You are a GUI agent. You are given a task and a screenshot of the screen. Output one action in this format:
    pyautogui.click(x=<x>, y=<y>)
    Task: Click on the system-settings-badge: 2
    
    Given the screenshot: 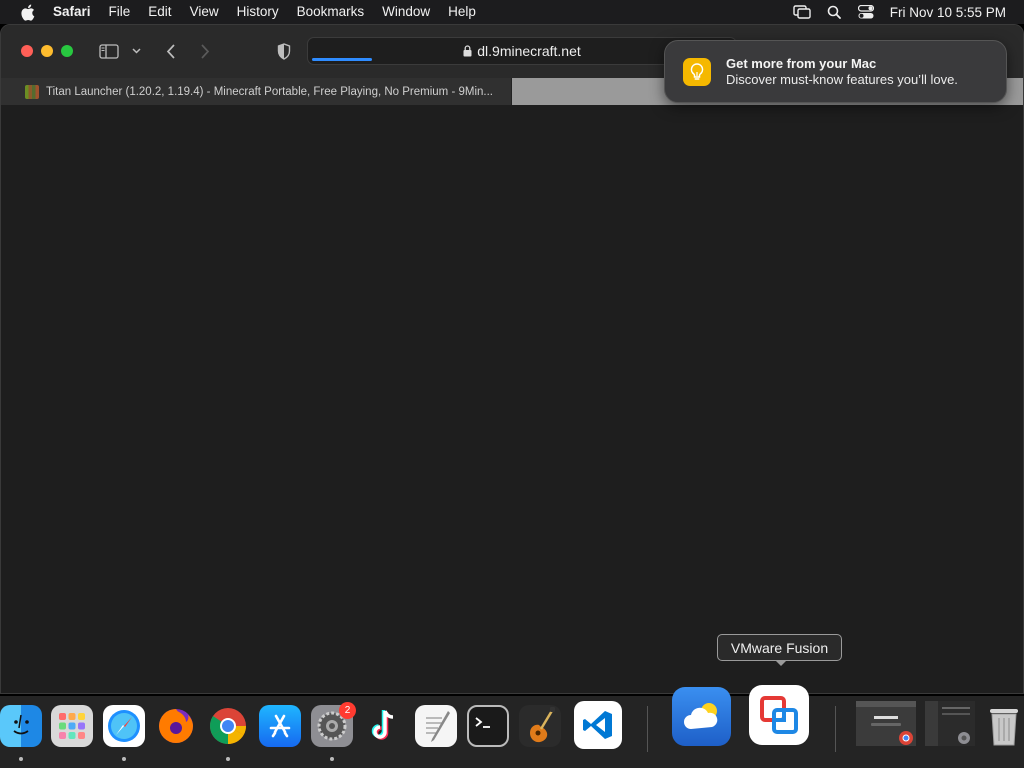 What is the action you would take?
    pyautogui.click(x=347, y=710)
    